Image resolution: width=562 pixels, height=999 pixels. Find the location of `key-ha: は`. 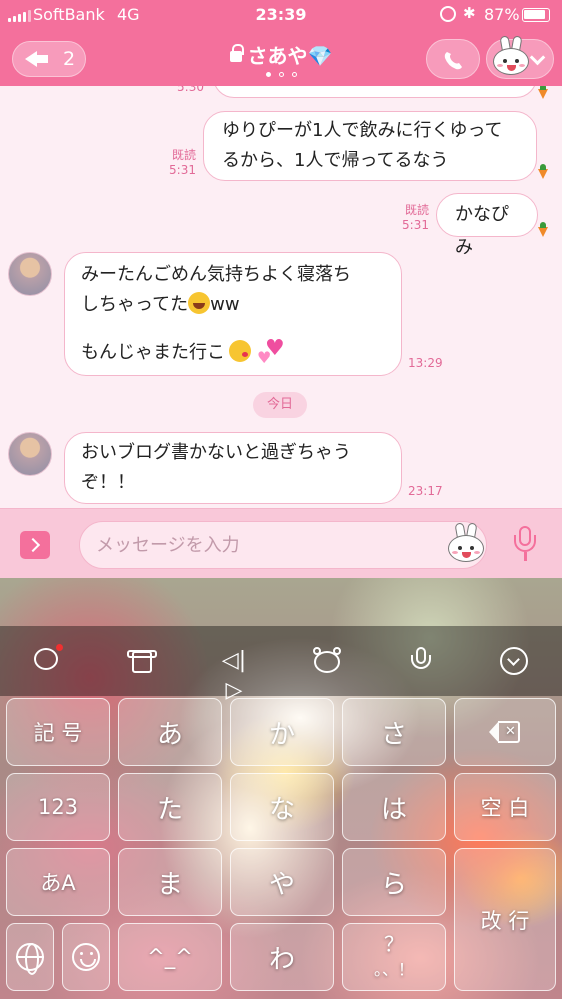

key-ha: は is located at coordinates (394, 807).